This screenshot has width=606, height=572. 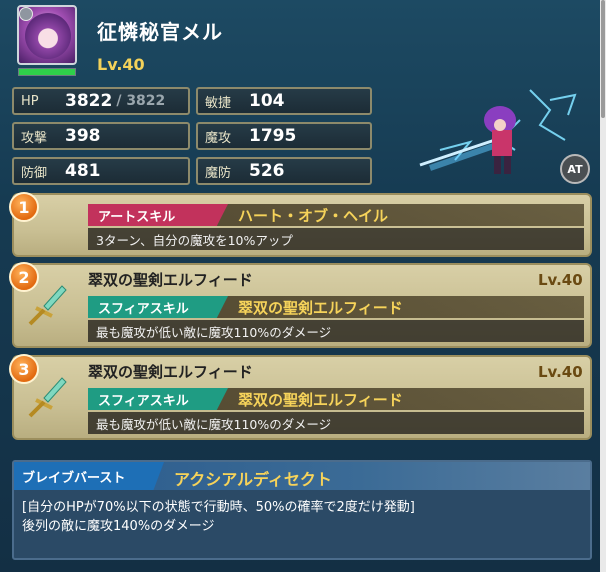 I want to click on skill-name-1: ハート・オブ・ヘイル, so click(x=313, y=215).